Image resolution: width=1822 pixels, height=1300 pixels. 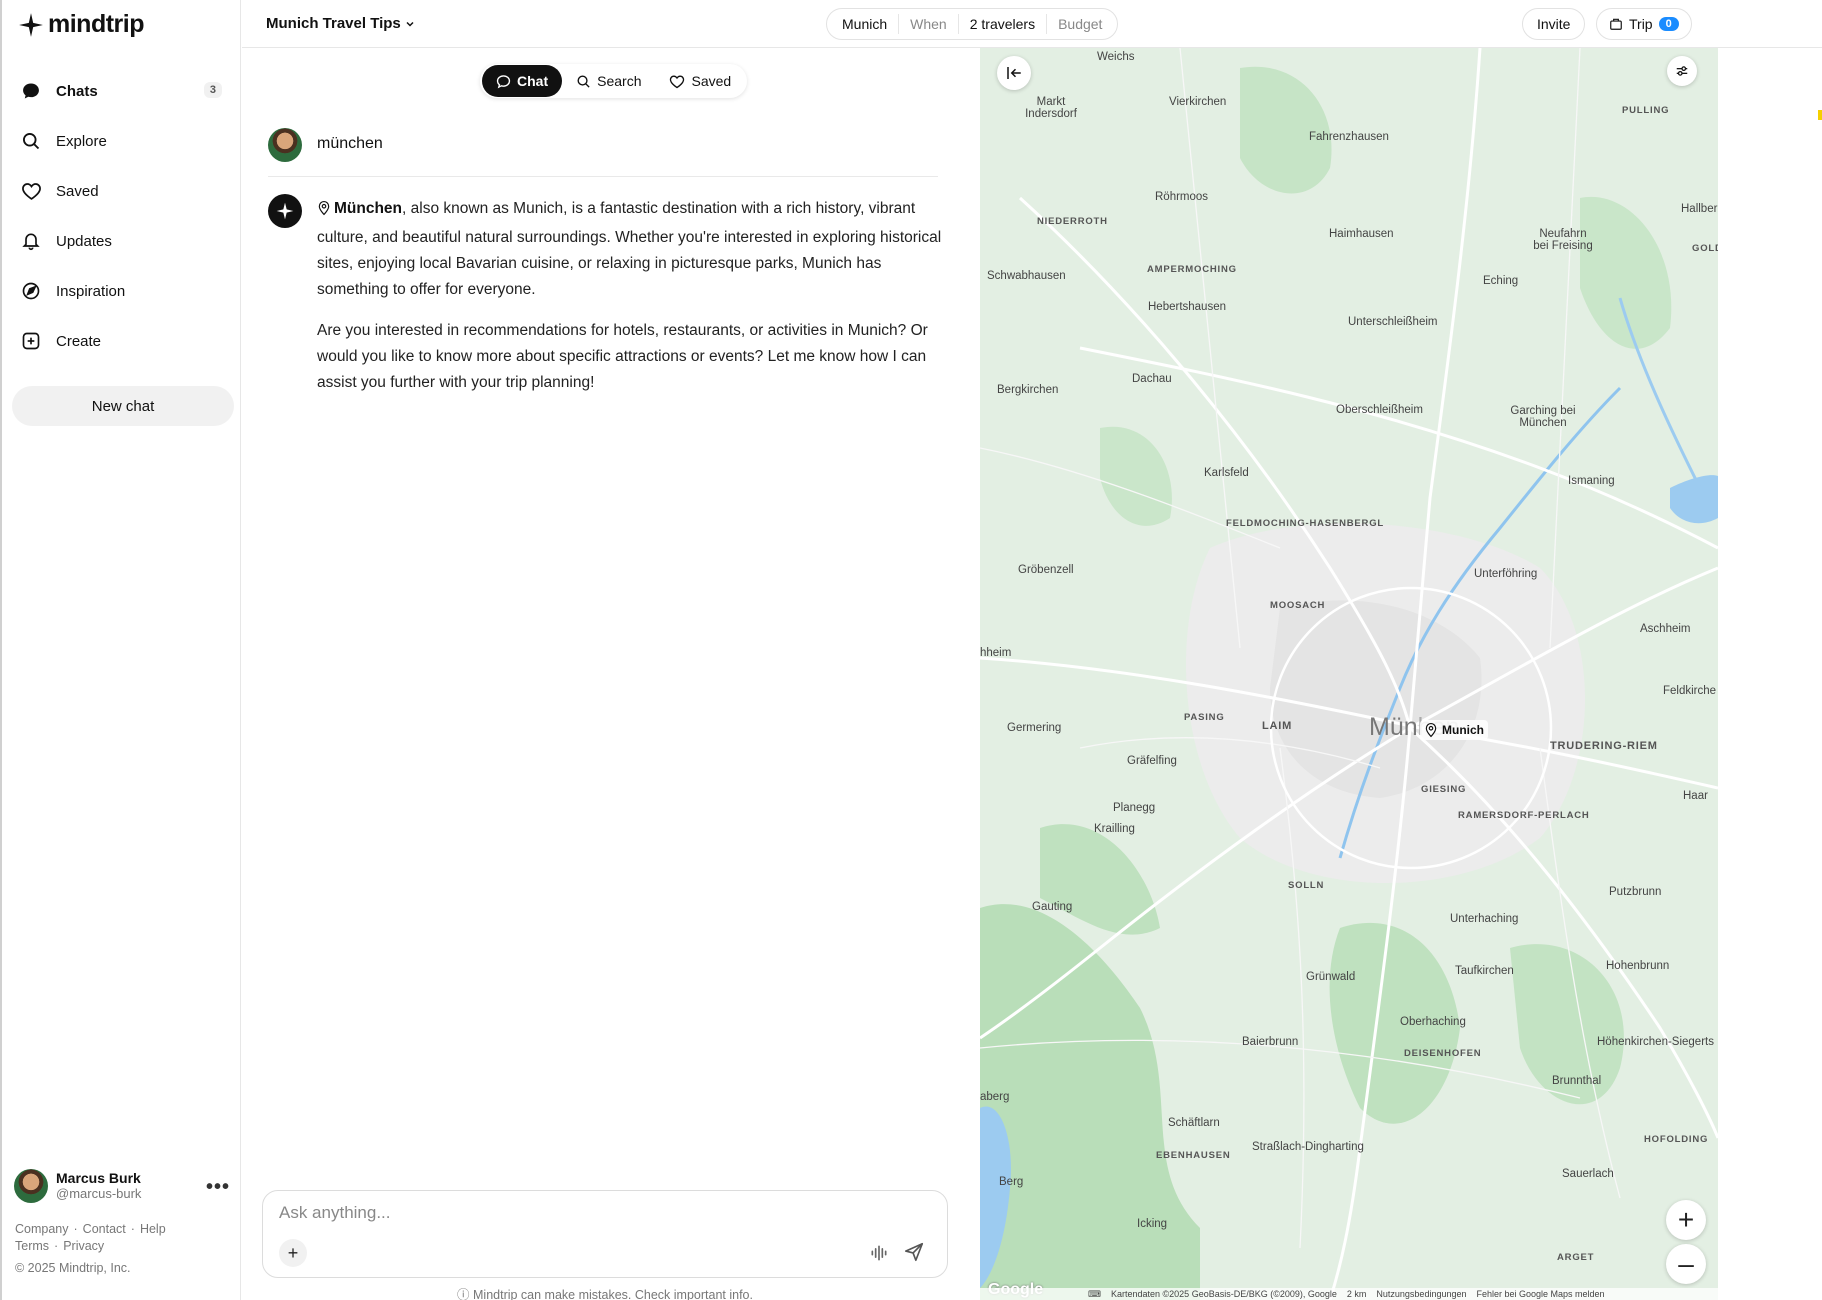 What do you see at coordinates (1357, 1294) in the screenshot?
I see `scale-label: 2 km` at bounding box center [1357, 1294].